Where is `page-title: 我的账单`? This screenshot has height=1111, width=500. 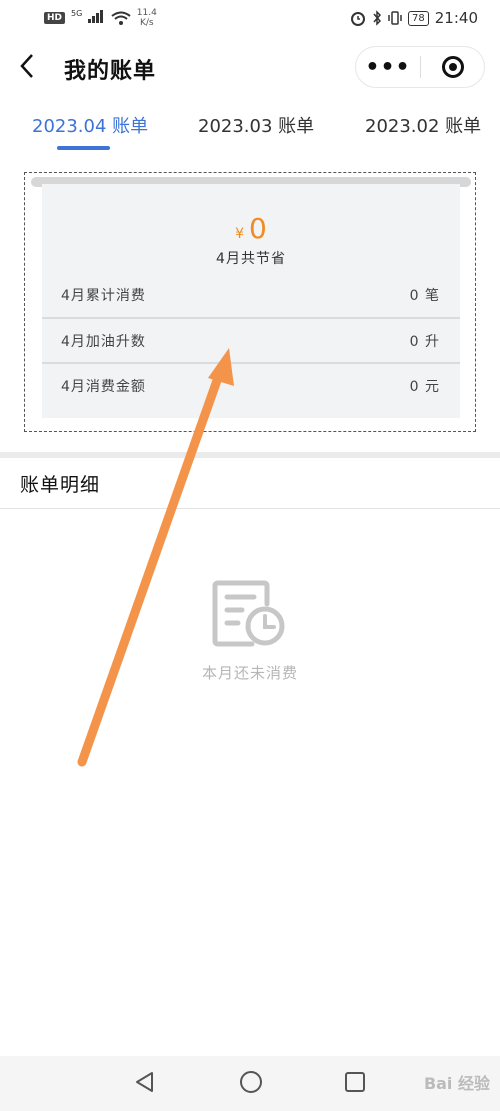 page-title: 我的账单 is located at coordinates (110, 71).